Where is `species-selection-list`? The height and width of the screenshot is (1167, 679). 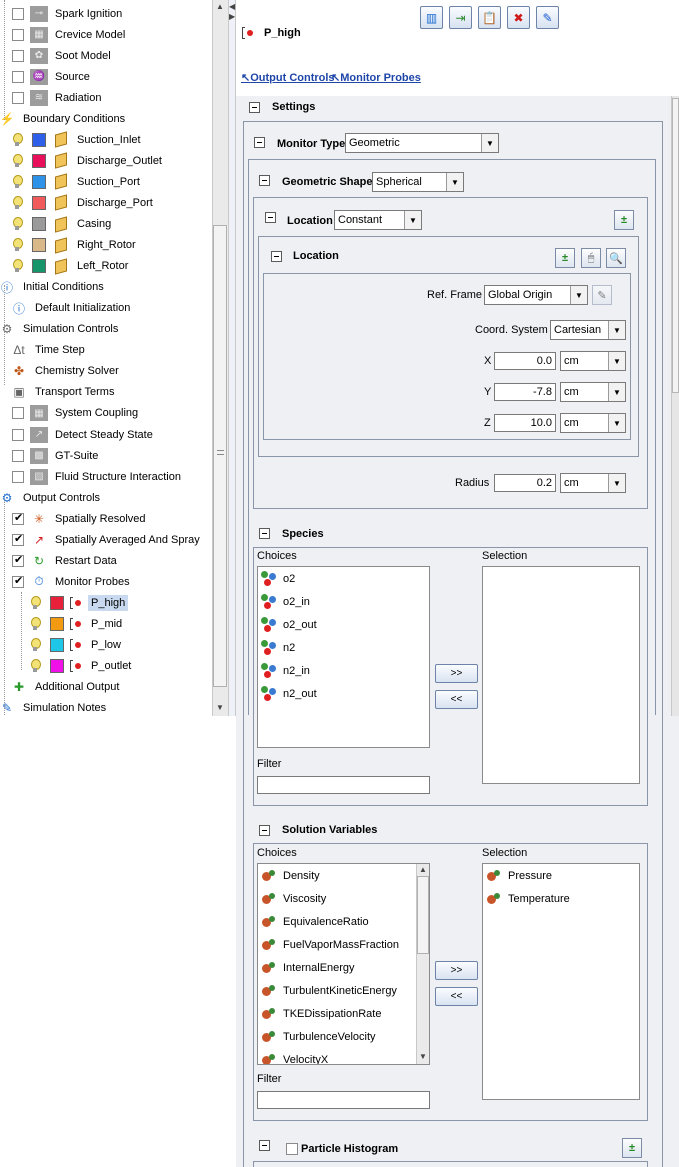 species-selection-list is located at coordinates (561, 675).